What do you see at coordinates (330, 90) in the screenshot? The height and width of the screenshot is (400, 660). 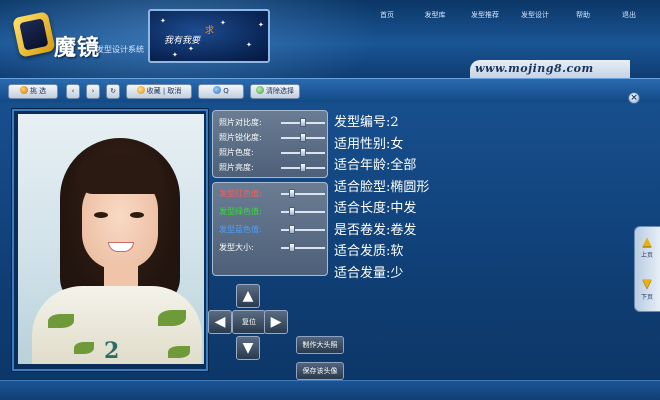 I see `toolbar: 挑 选 ‹ › ↻ 收藏 | 取消 Q 清除选择` at bounding box center [330, 90].